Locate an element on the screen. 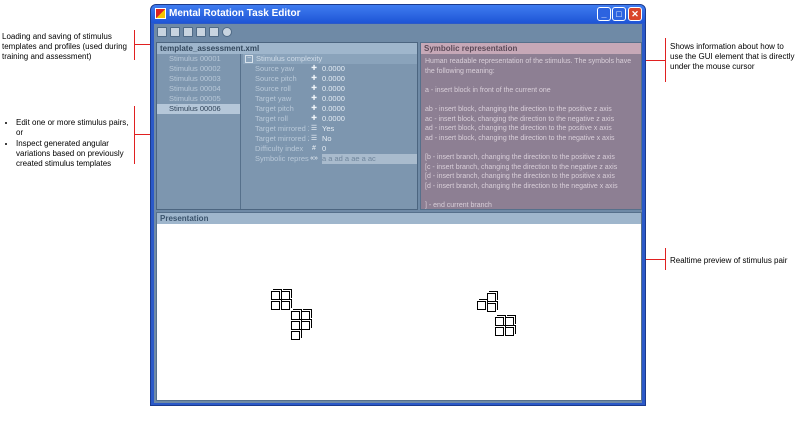 This screenshot has height=428, width=800. property-category-label: Stimulus complexity is located at coordinates (289, 58).